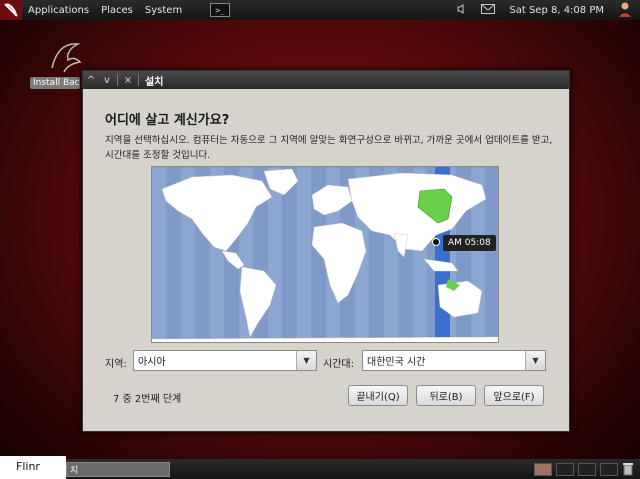  Describe the element at coordinates (118, 469) in the screenshot. I see `taskbar-window-button: 치` at that location.